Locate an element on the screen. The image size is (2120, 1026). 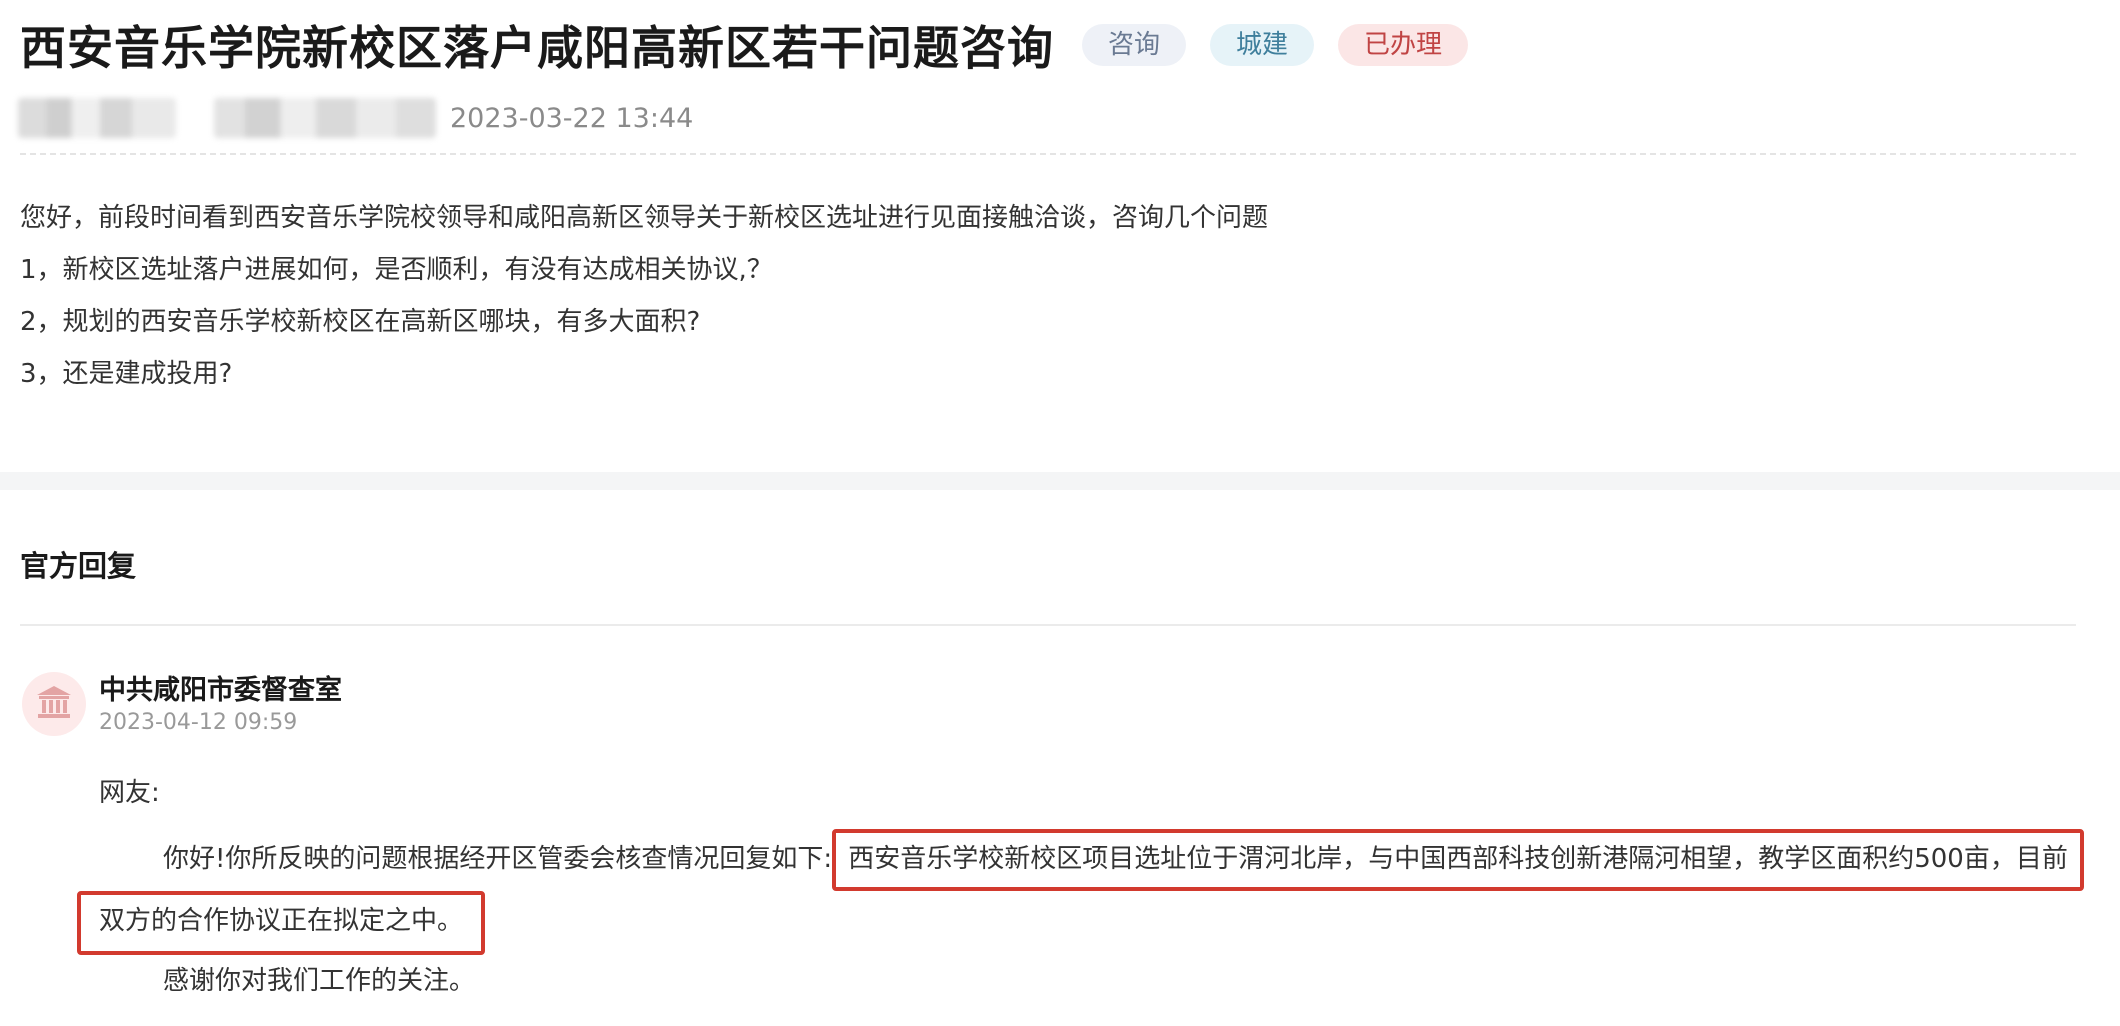
government-building-icon is located at coordinates (54, 704).